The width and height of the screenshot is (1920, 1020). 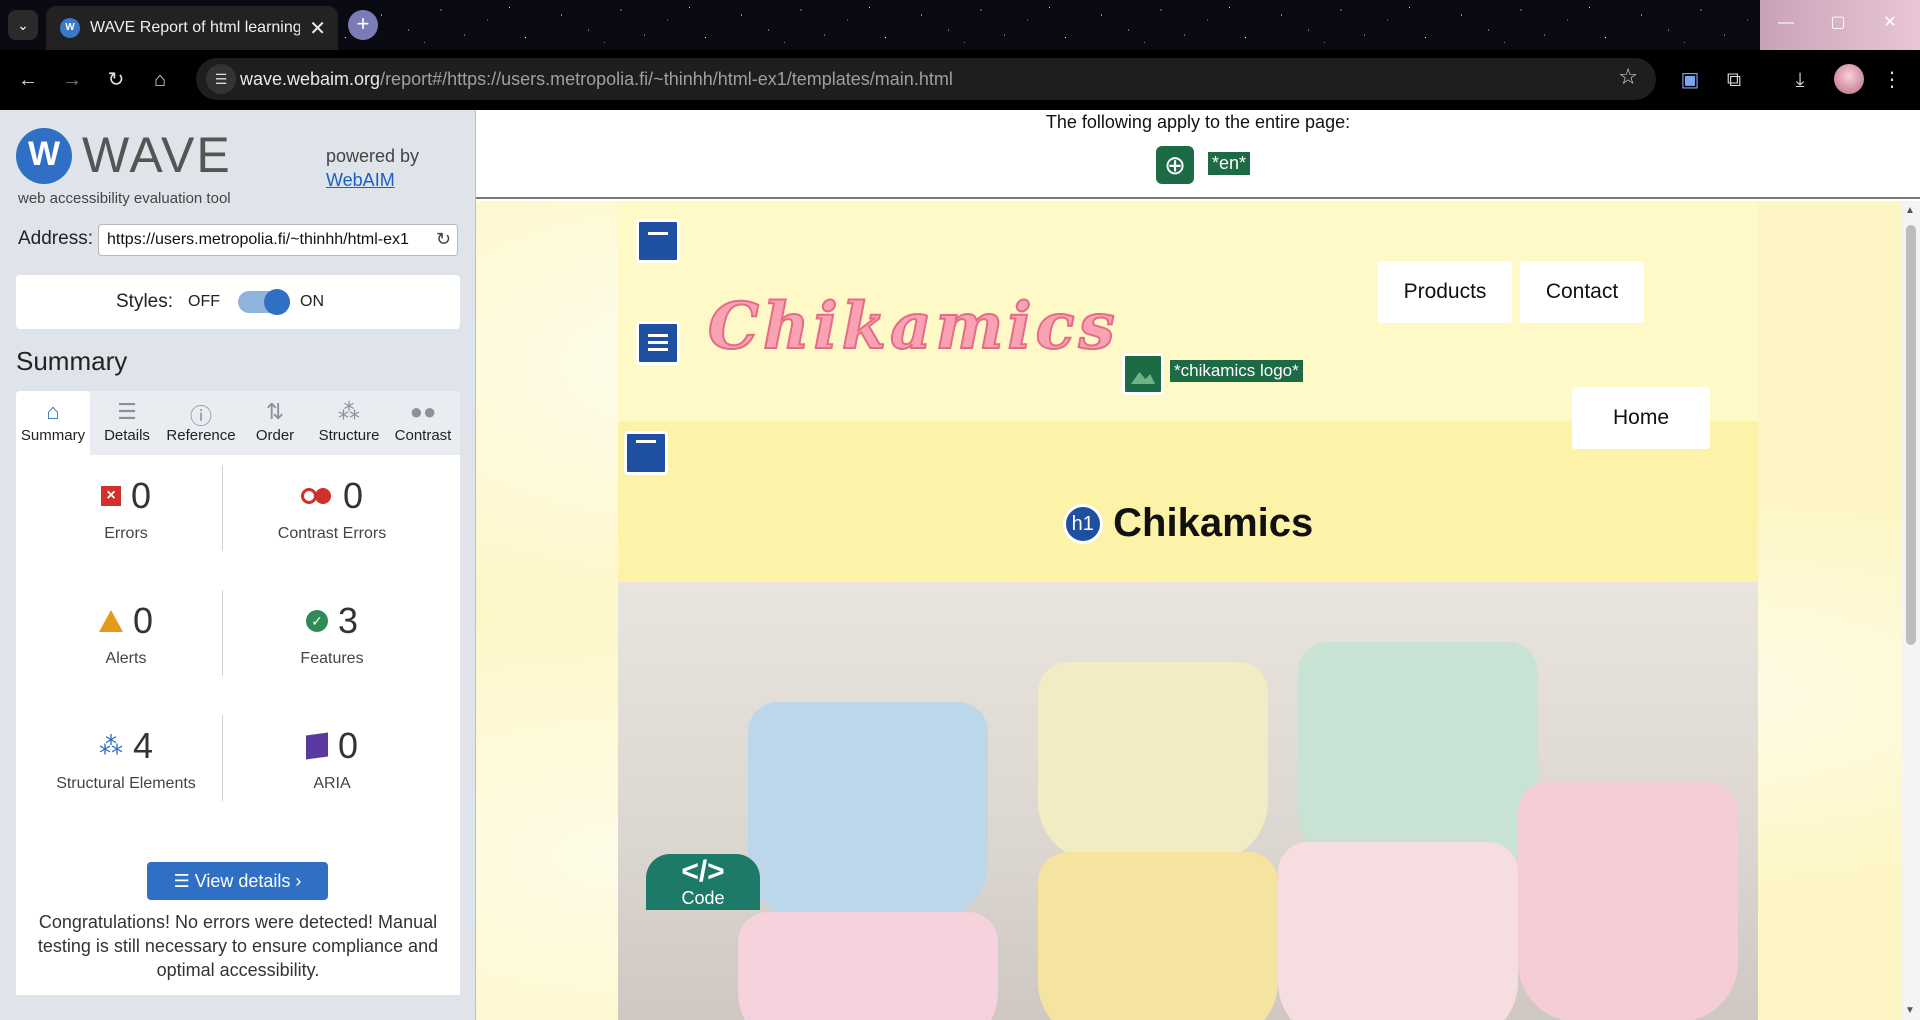 I want to click on toggle-knob, so click(x=277, y=302).